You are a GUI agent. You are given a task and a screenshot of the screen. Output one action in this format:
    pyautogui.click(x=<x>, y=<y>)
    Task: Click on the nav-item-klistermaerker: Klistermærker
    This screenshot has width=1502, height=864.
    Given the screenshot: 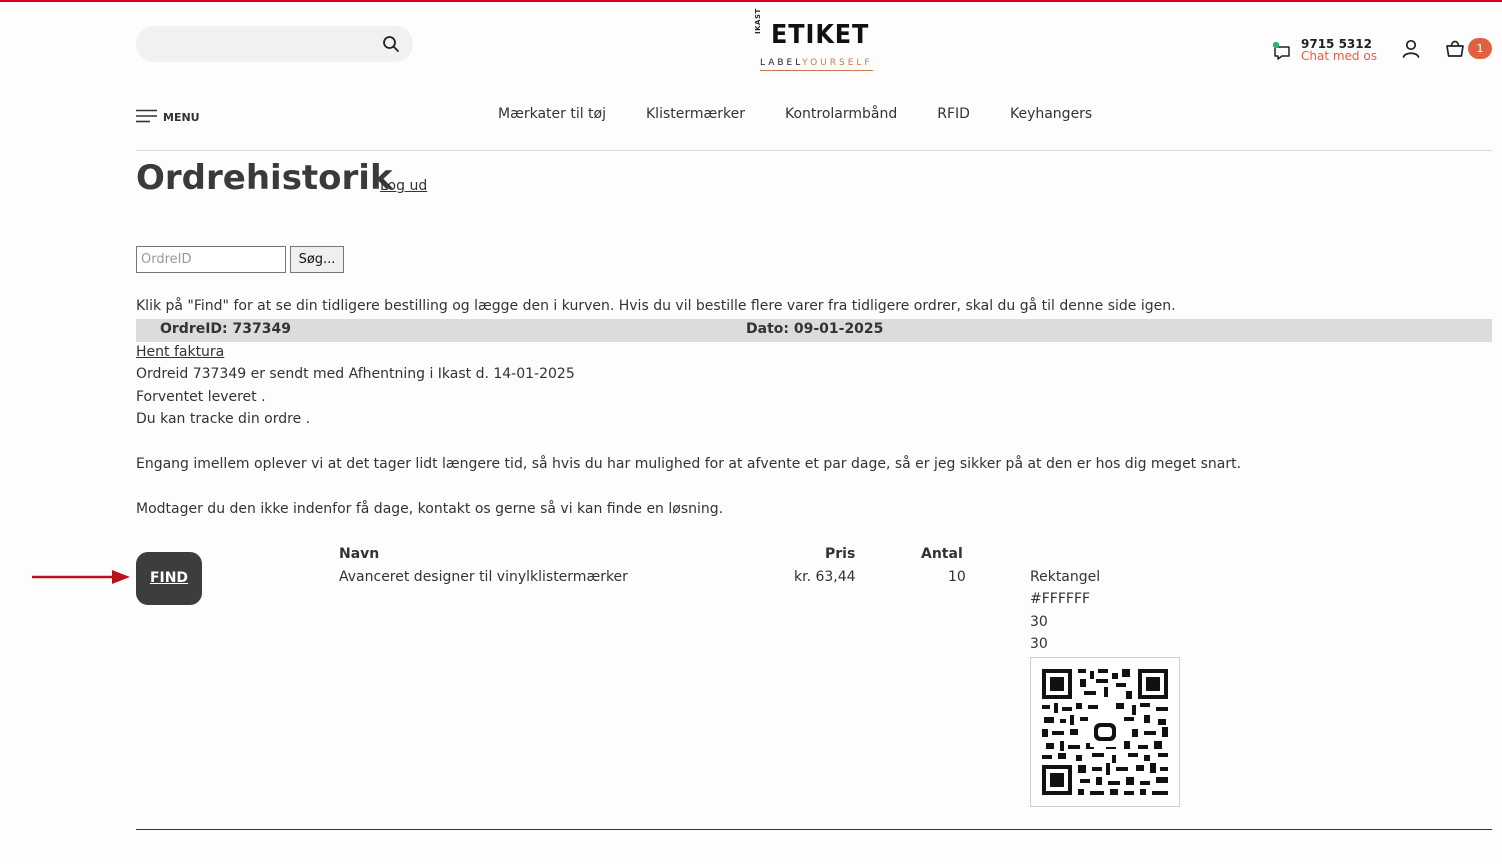 What is the action you would take?
    pyautogui.click(x=695, y=114)
    